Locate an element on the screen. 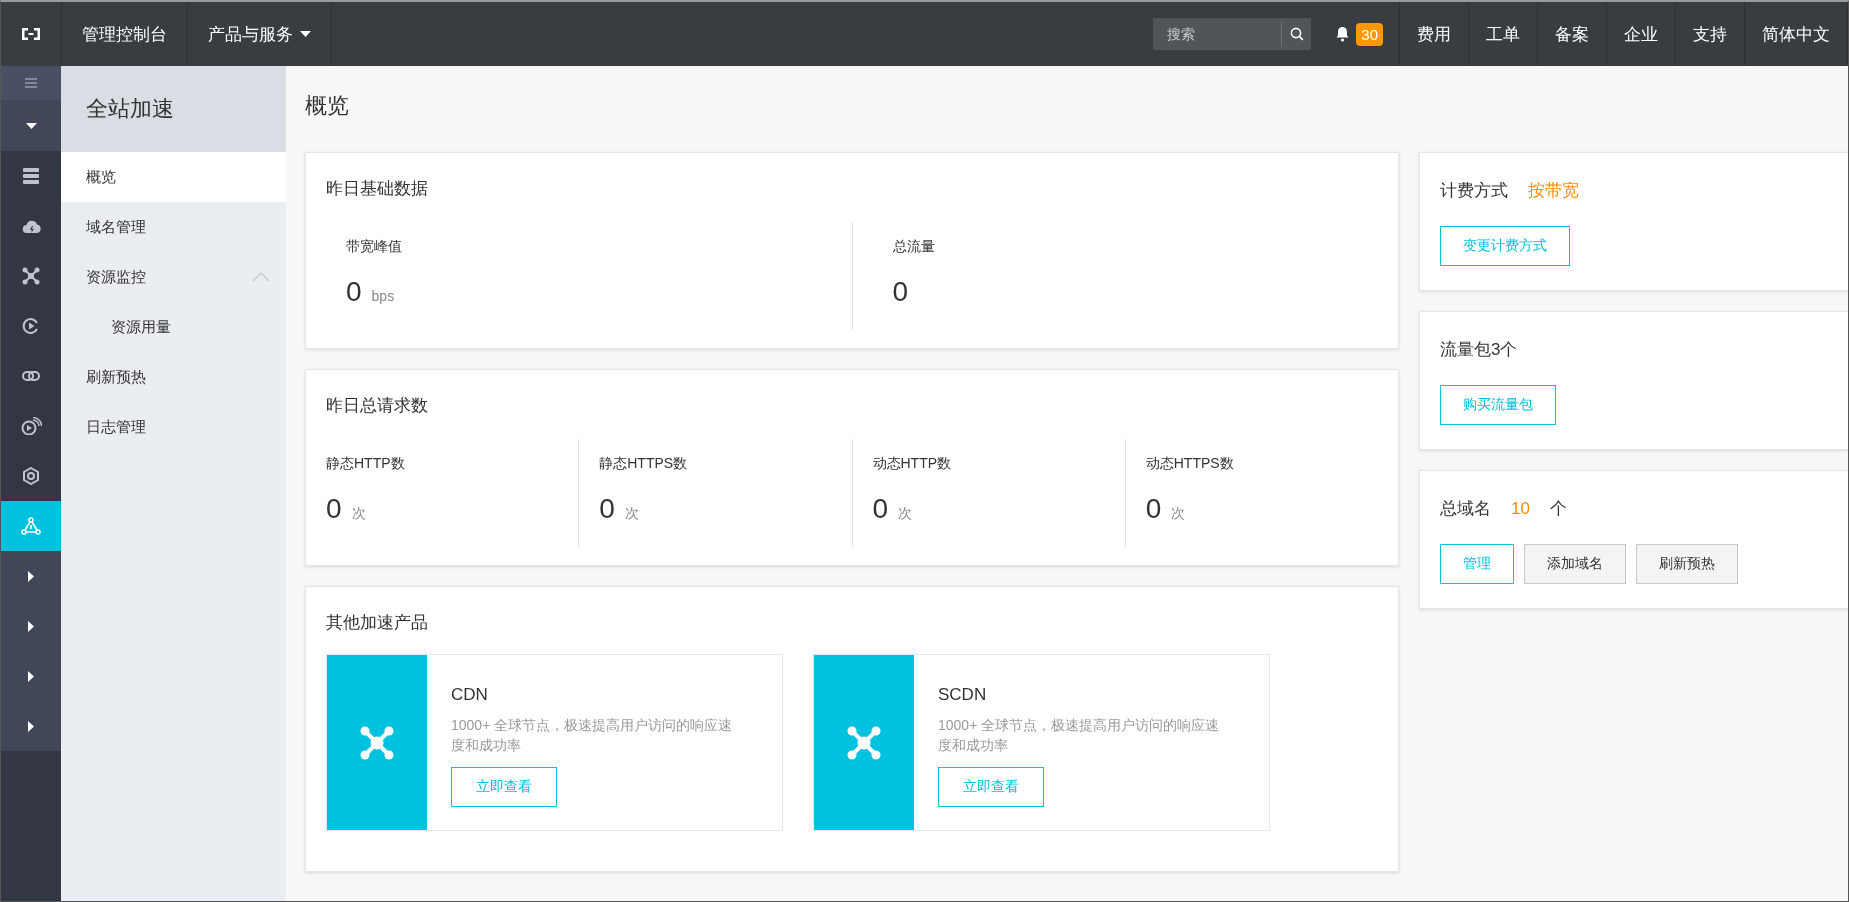 This screenshot has width=1849, height=902. bell-icon is located at coordinates (1343, 34).